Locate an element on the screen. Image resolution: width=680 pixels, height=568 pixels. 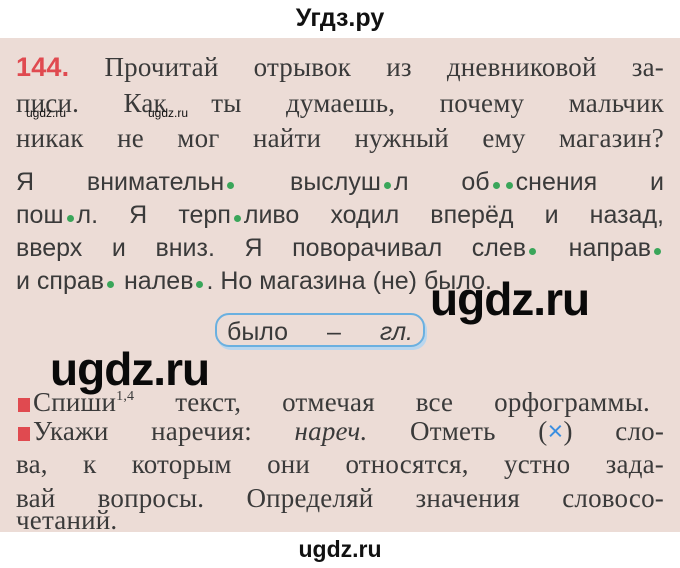
watermark-large: ugdz.ru is located at coordinates (510, 299).